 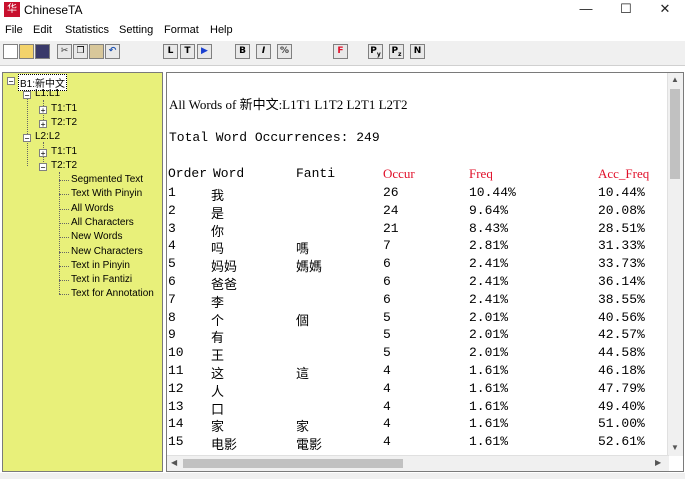 I want to click on tree-node-l1-t1: T1:T1, so click(x=64, y=108).